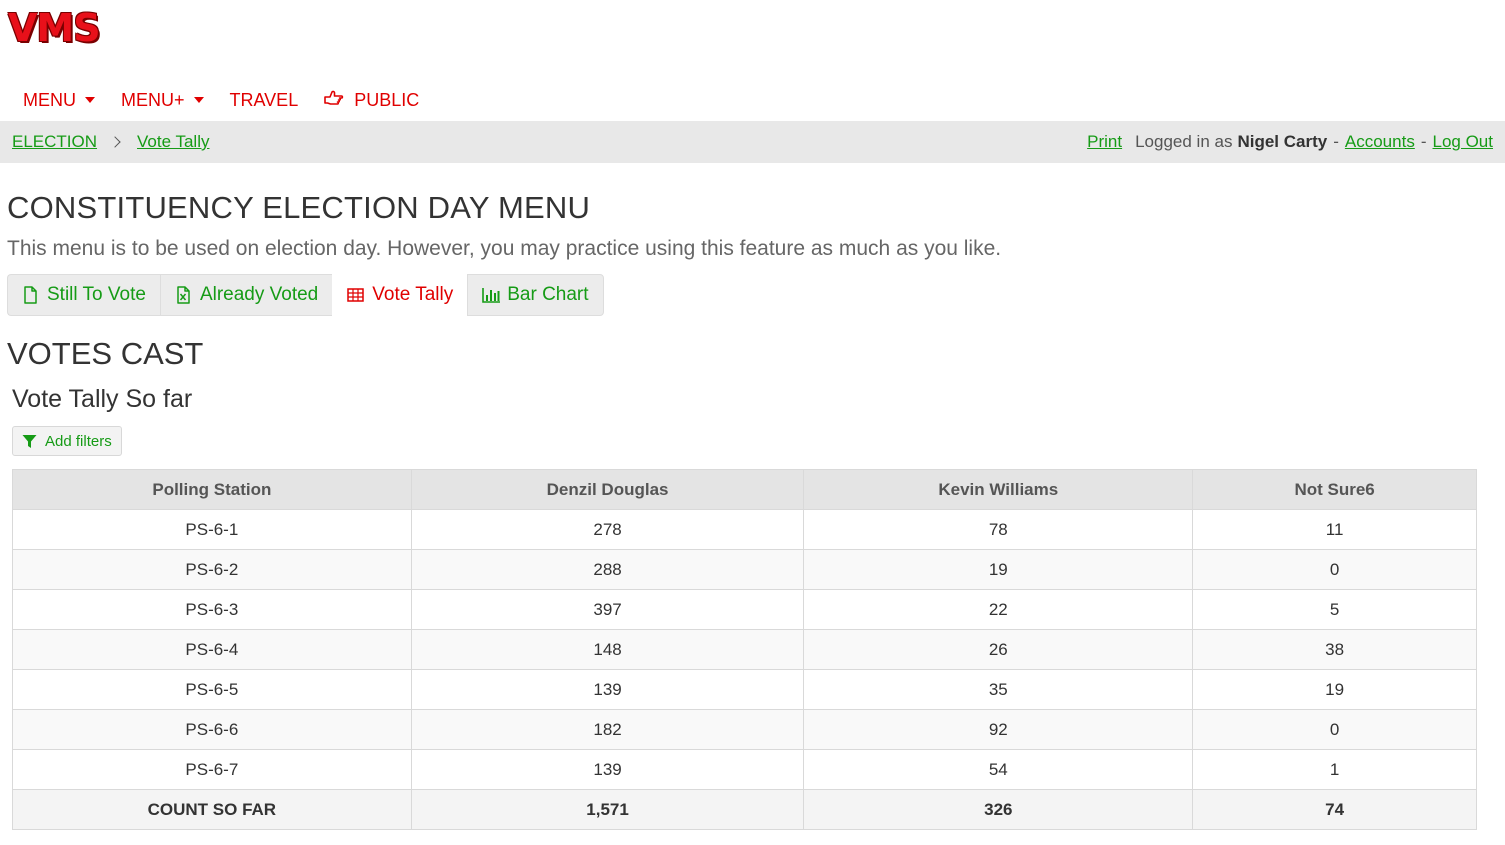  Describe the element at coordinates (259, 294) in the screenshot. I see `tab-already-voted-label: Already Voted` at that location.